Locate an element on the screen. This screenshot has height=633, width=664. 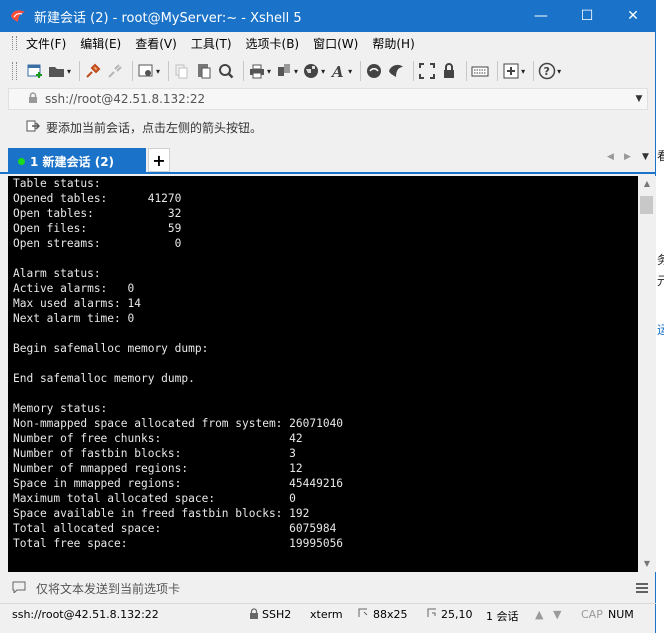
copy-icon is located at coordinates (181, 71).